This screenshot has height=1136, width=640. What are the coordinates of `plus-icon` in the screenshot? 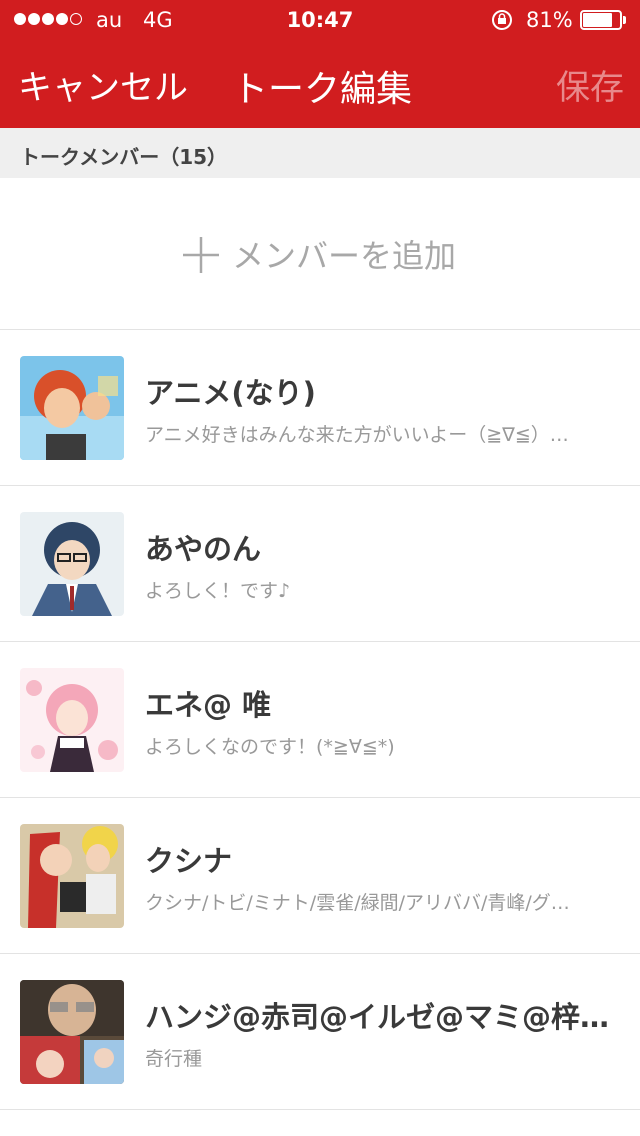 It's located at (201, 255).